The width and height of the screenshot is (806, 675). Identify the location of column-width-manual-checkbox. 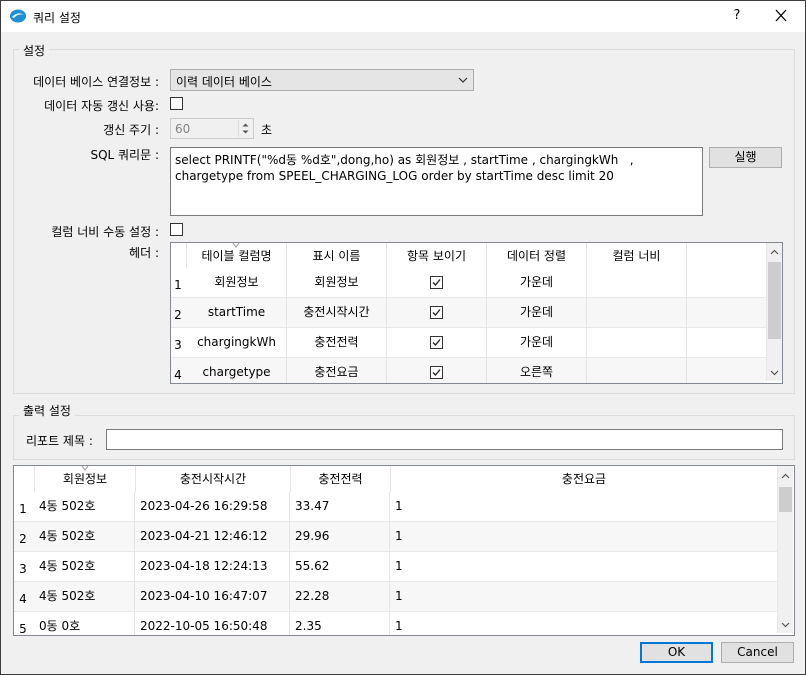
(176, 229).